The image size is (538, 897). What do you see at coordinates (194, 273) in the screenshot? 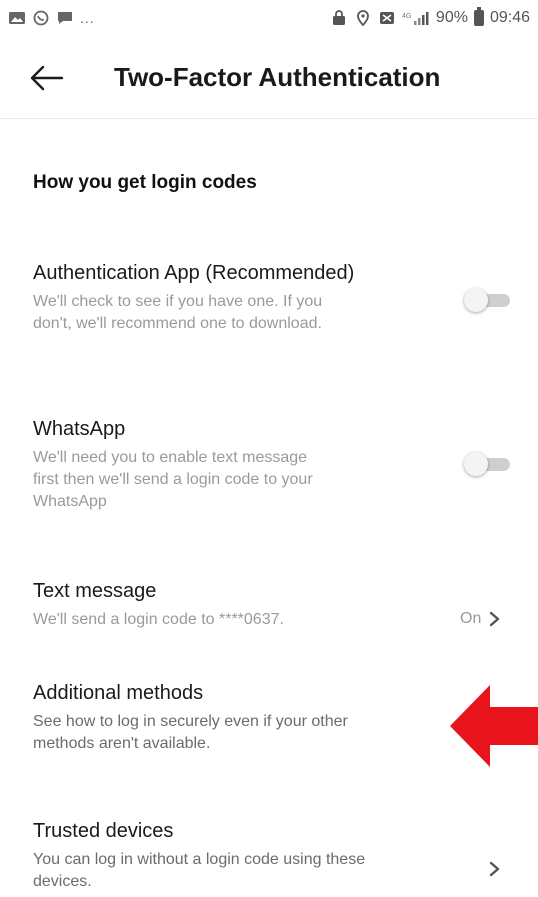
I see `auth-app-title: Authentication App (Recommended)` at bounding box center [194, 273].